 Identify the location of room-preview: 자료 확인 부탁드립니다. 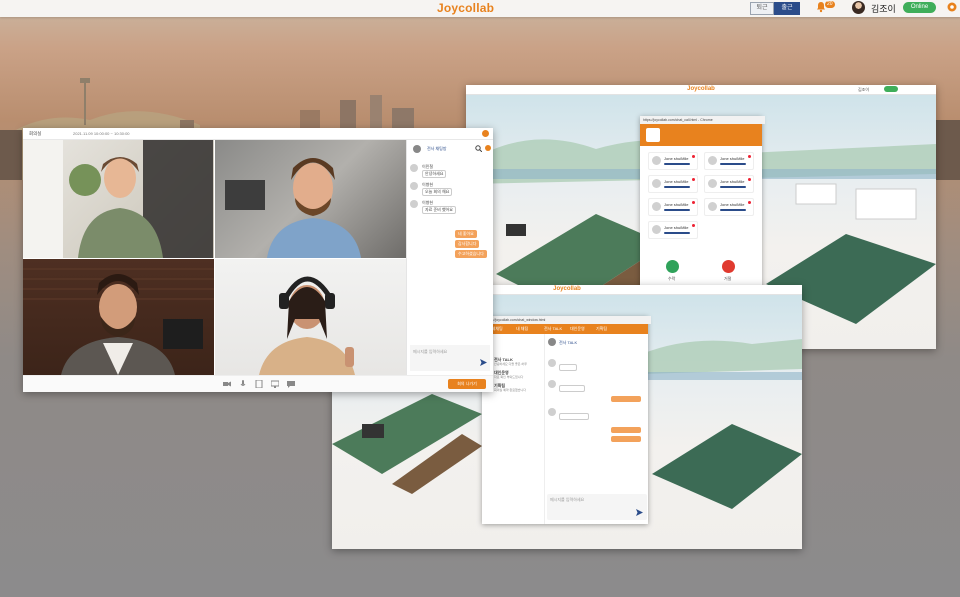
(509, 377).